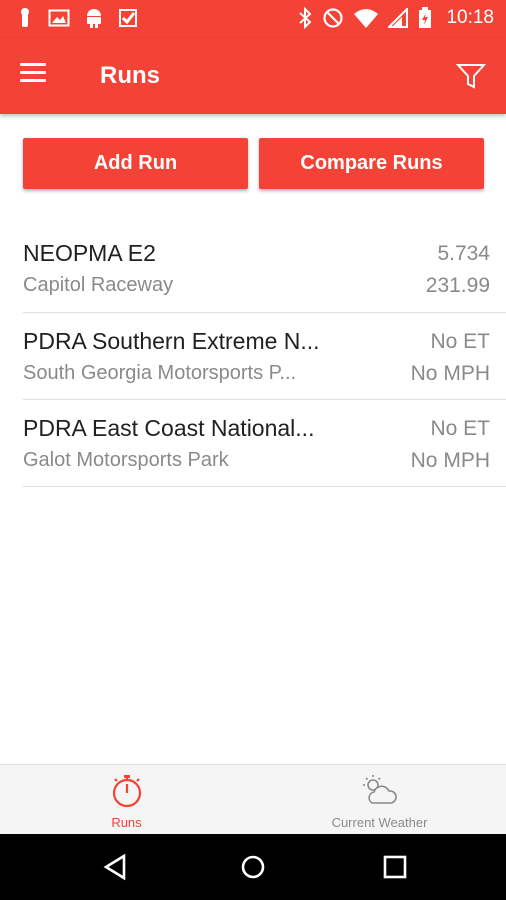 The height and width of the screenshot is (900, 506). What do you see at coordinates (379, 822) in the screenshot?
I see `tab-current-weather-label: Current Weather` at bounding box center [379, 822].